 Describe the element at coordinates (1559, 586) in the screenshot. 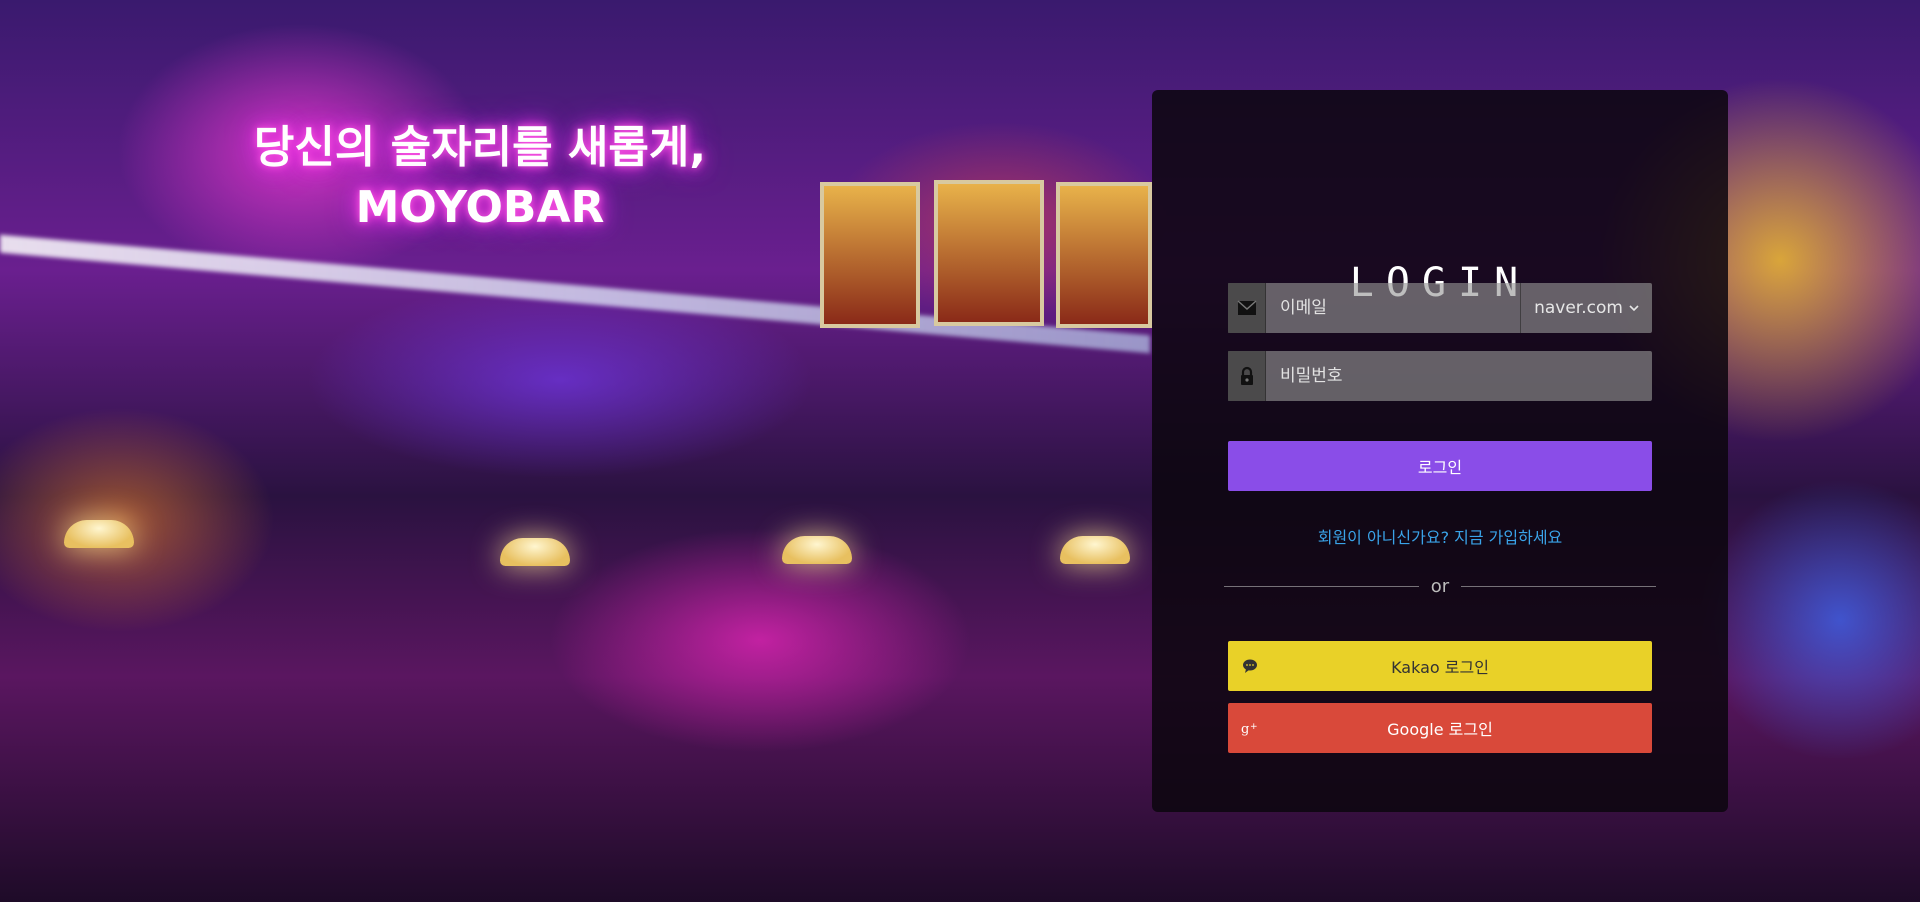

I see `divider-line-right` at that location.